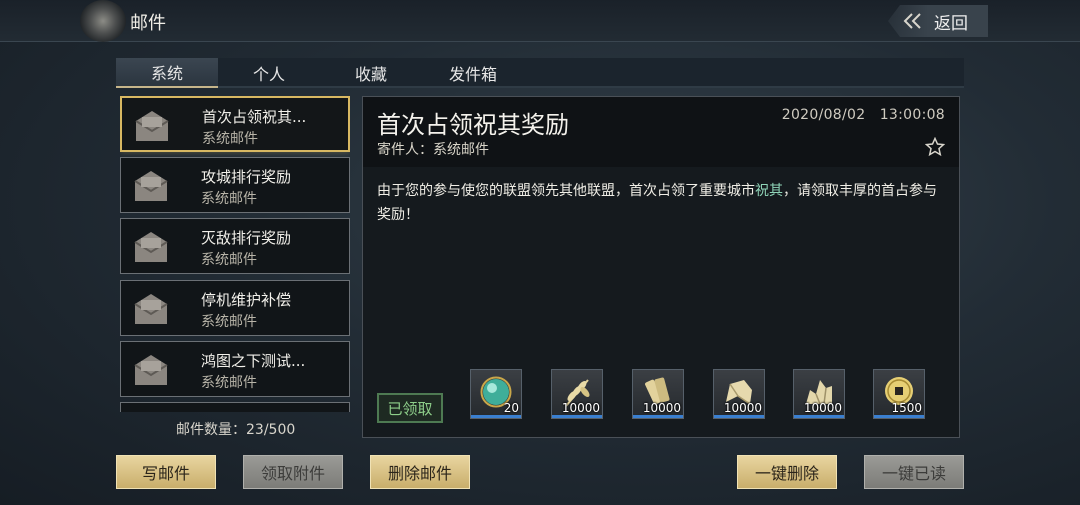  What do you see at coordinates (420, 472) in the screenshot?
I see `delete-mail-button: 删除邮件` at bounding box center [420, 472].